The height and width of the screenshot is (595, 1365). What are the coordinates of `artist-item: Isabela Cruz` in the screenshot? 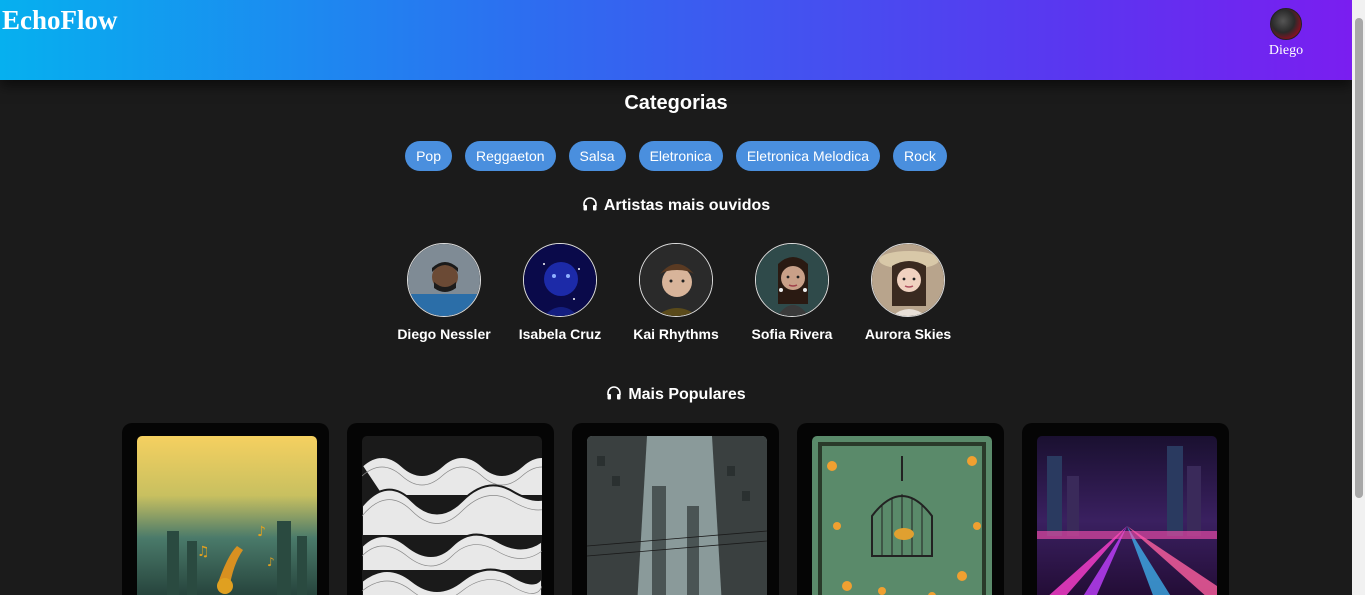 It's located at (560, 292).